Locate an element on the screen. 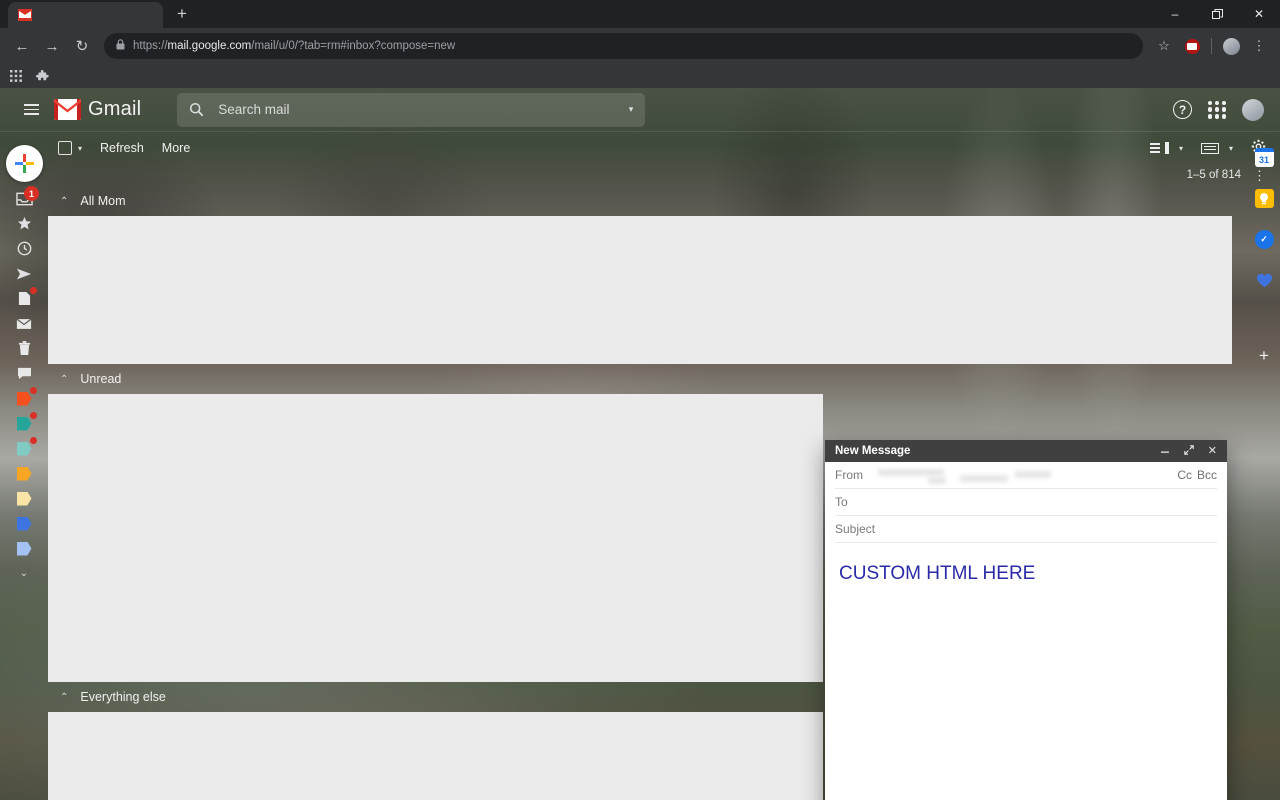  browser-menu-icon: ⋮ is located at coordinates (1259, 46).